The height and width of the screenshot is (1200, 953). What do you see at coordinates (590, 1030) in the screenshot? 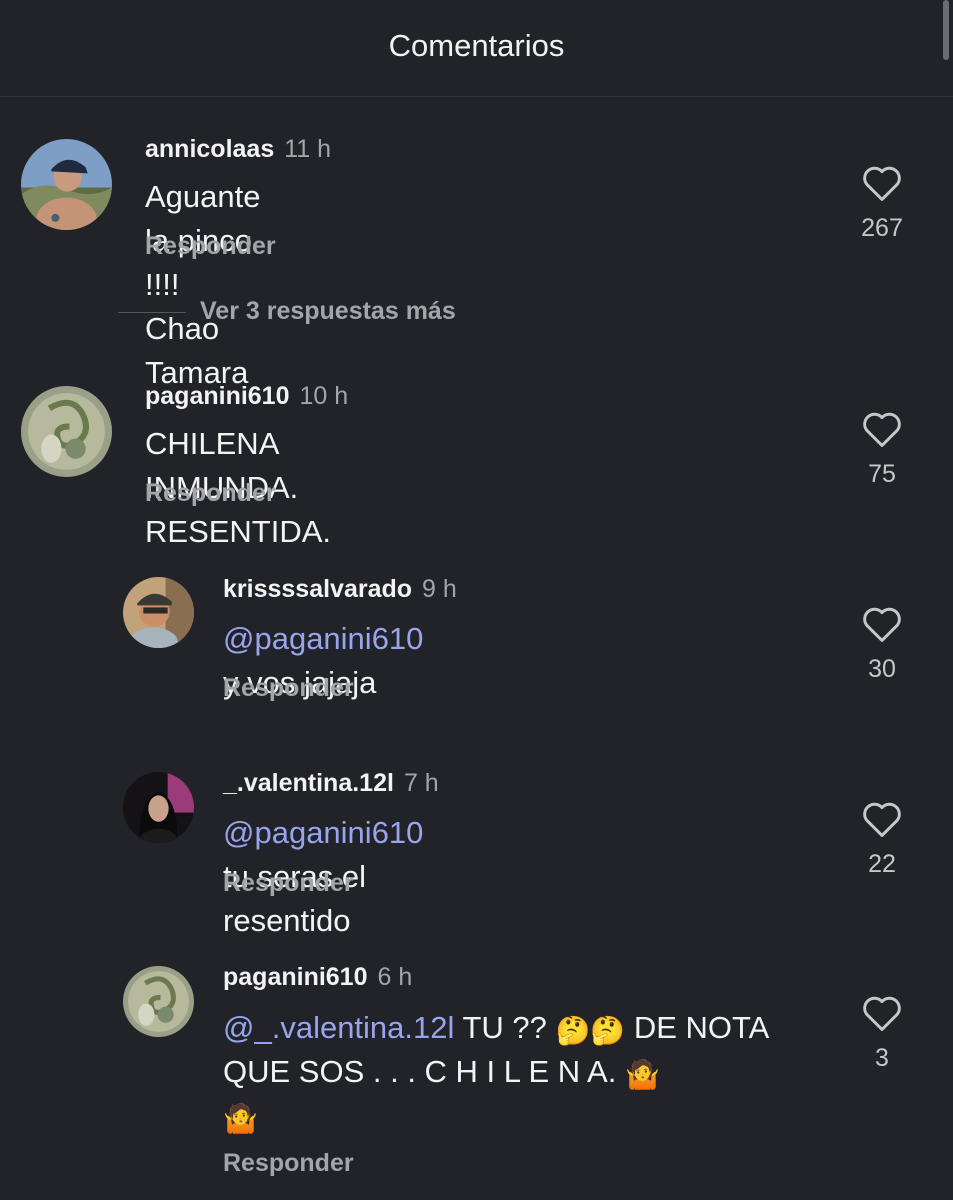
I see `thinking-emoji-icon: 🤔🤔` at bounding box center [590, 1030].